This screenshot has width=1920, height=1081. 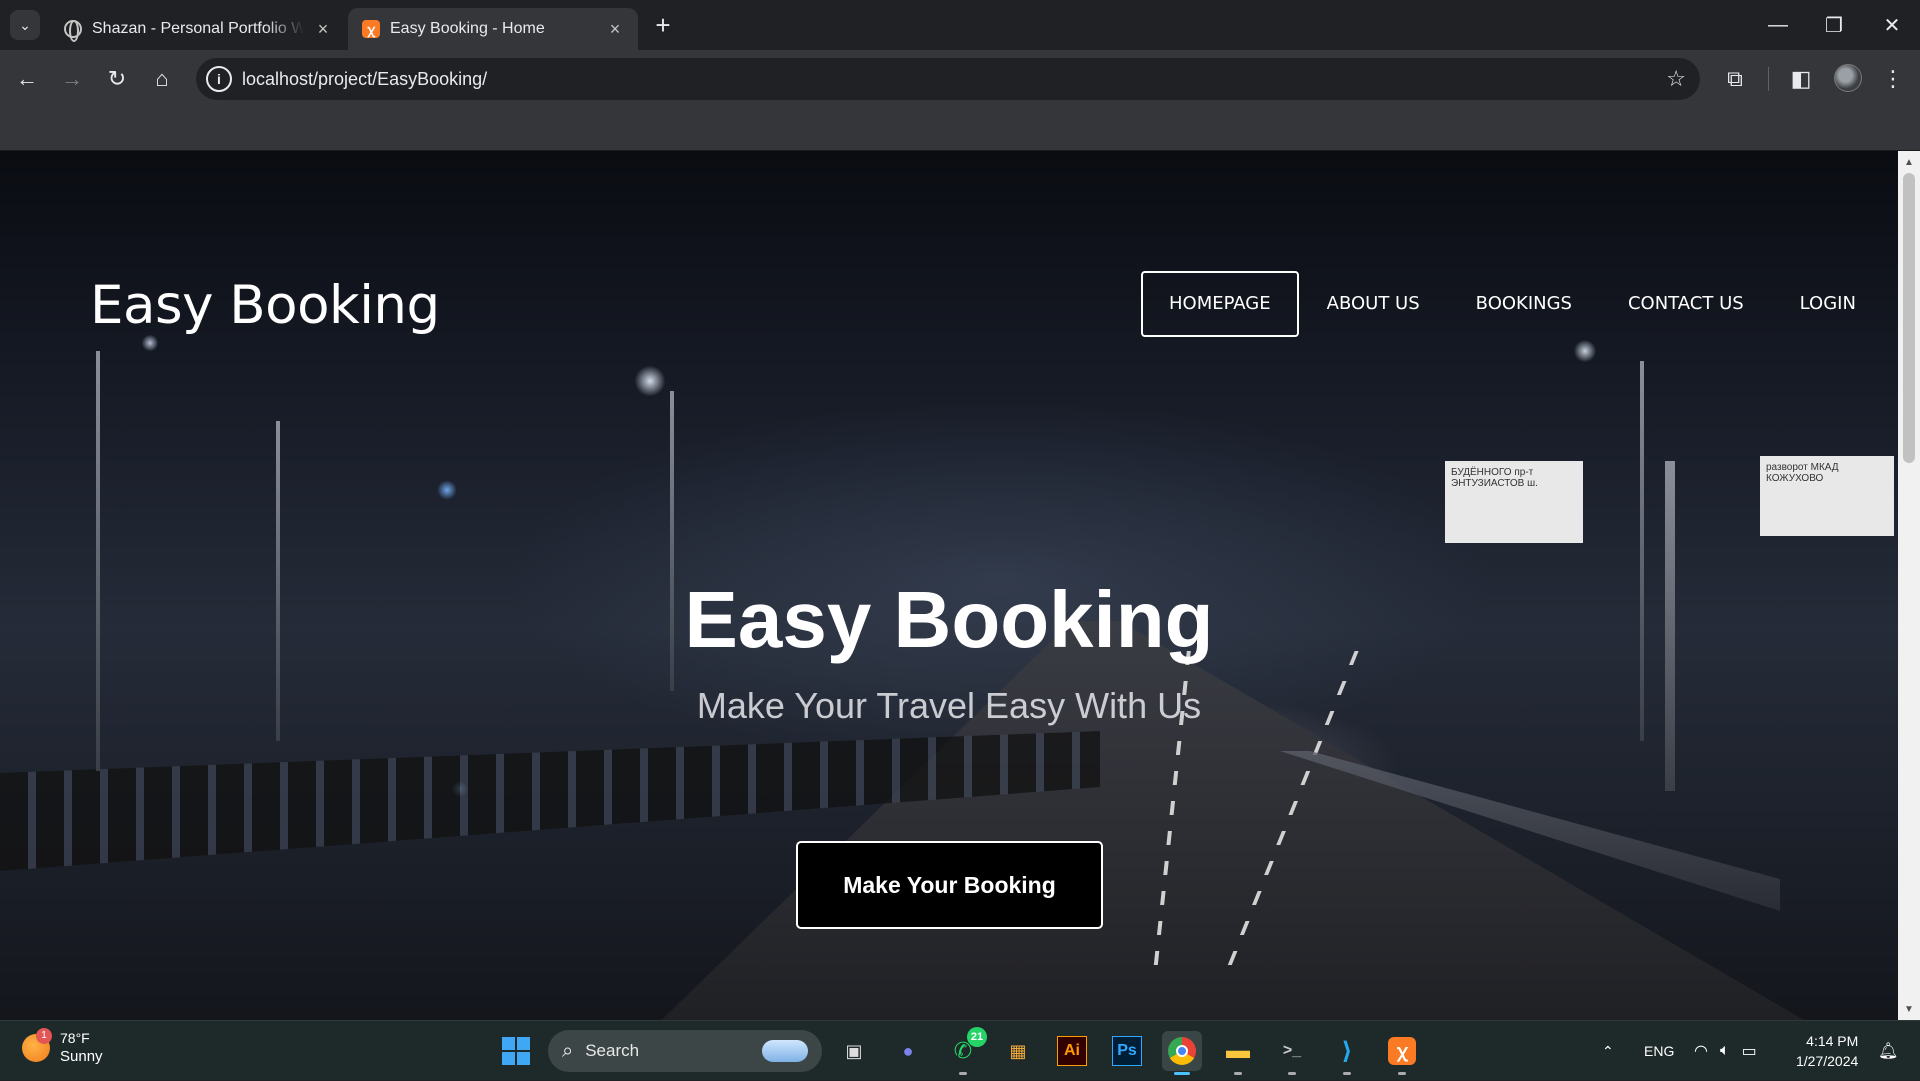 I want to click on page-scrollbar: ▲ ▼, so click(x=1909, y=585).